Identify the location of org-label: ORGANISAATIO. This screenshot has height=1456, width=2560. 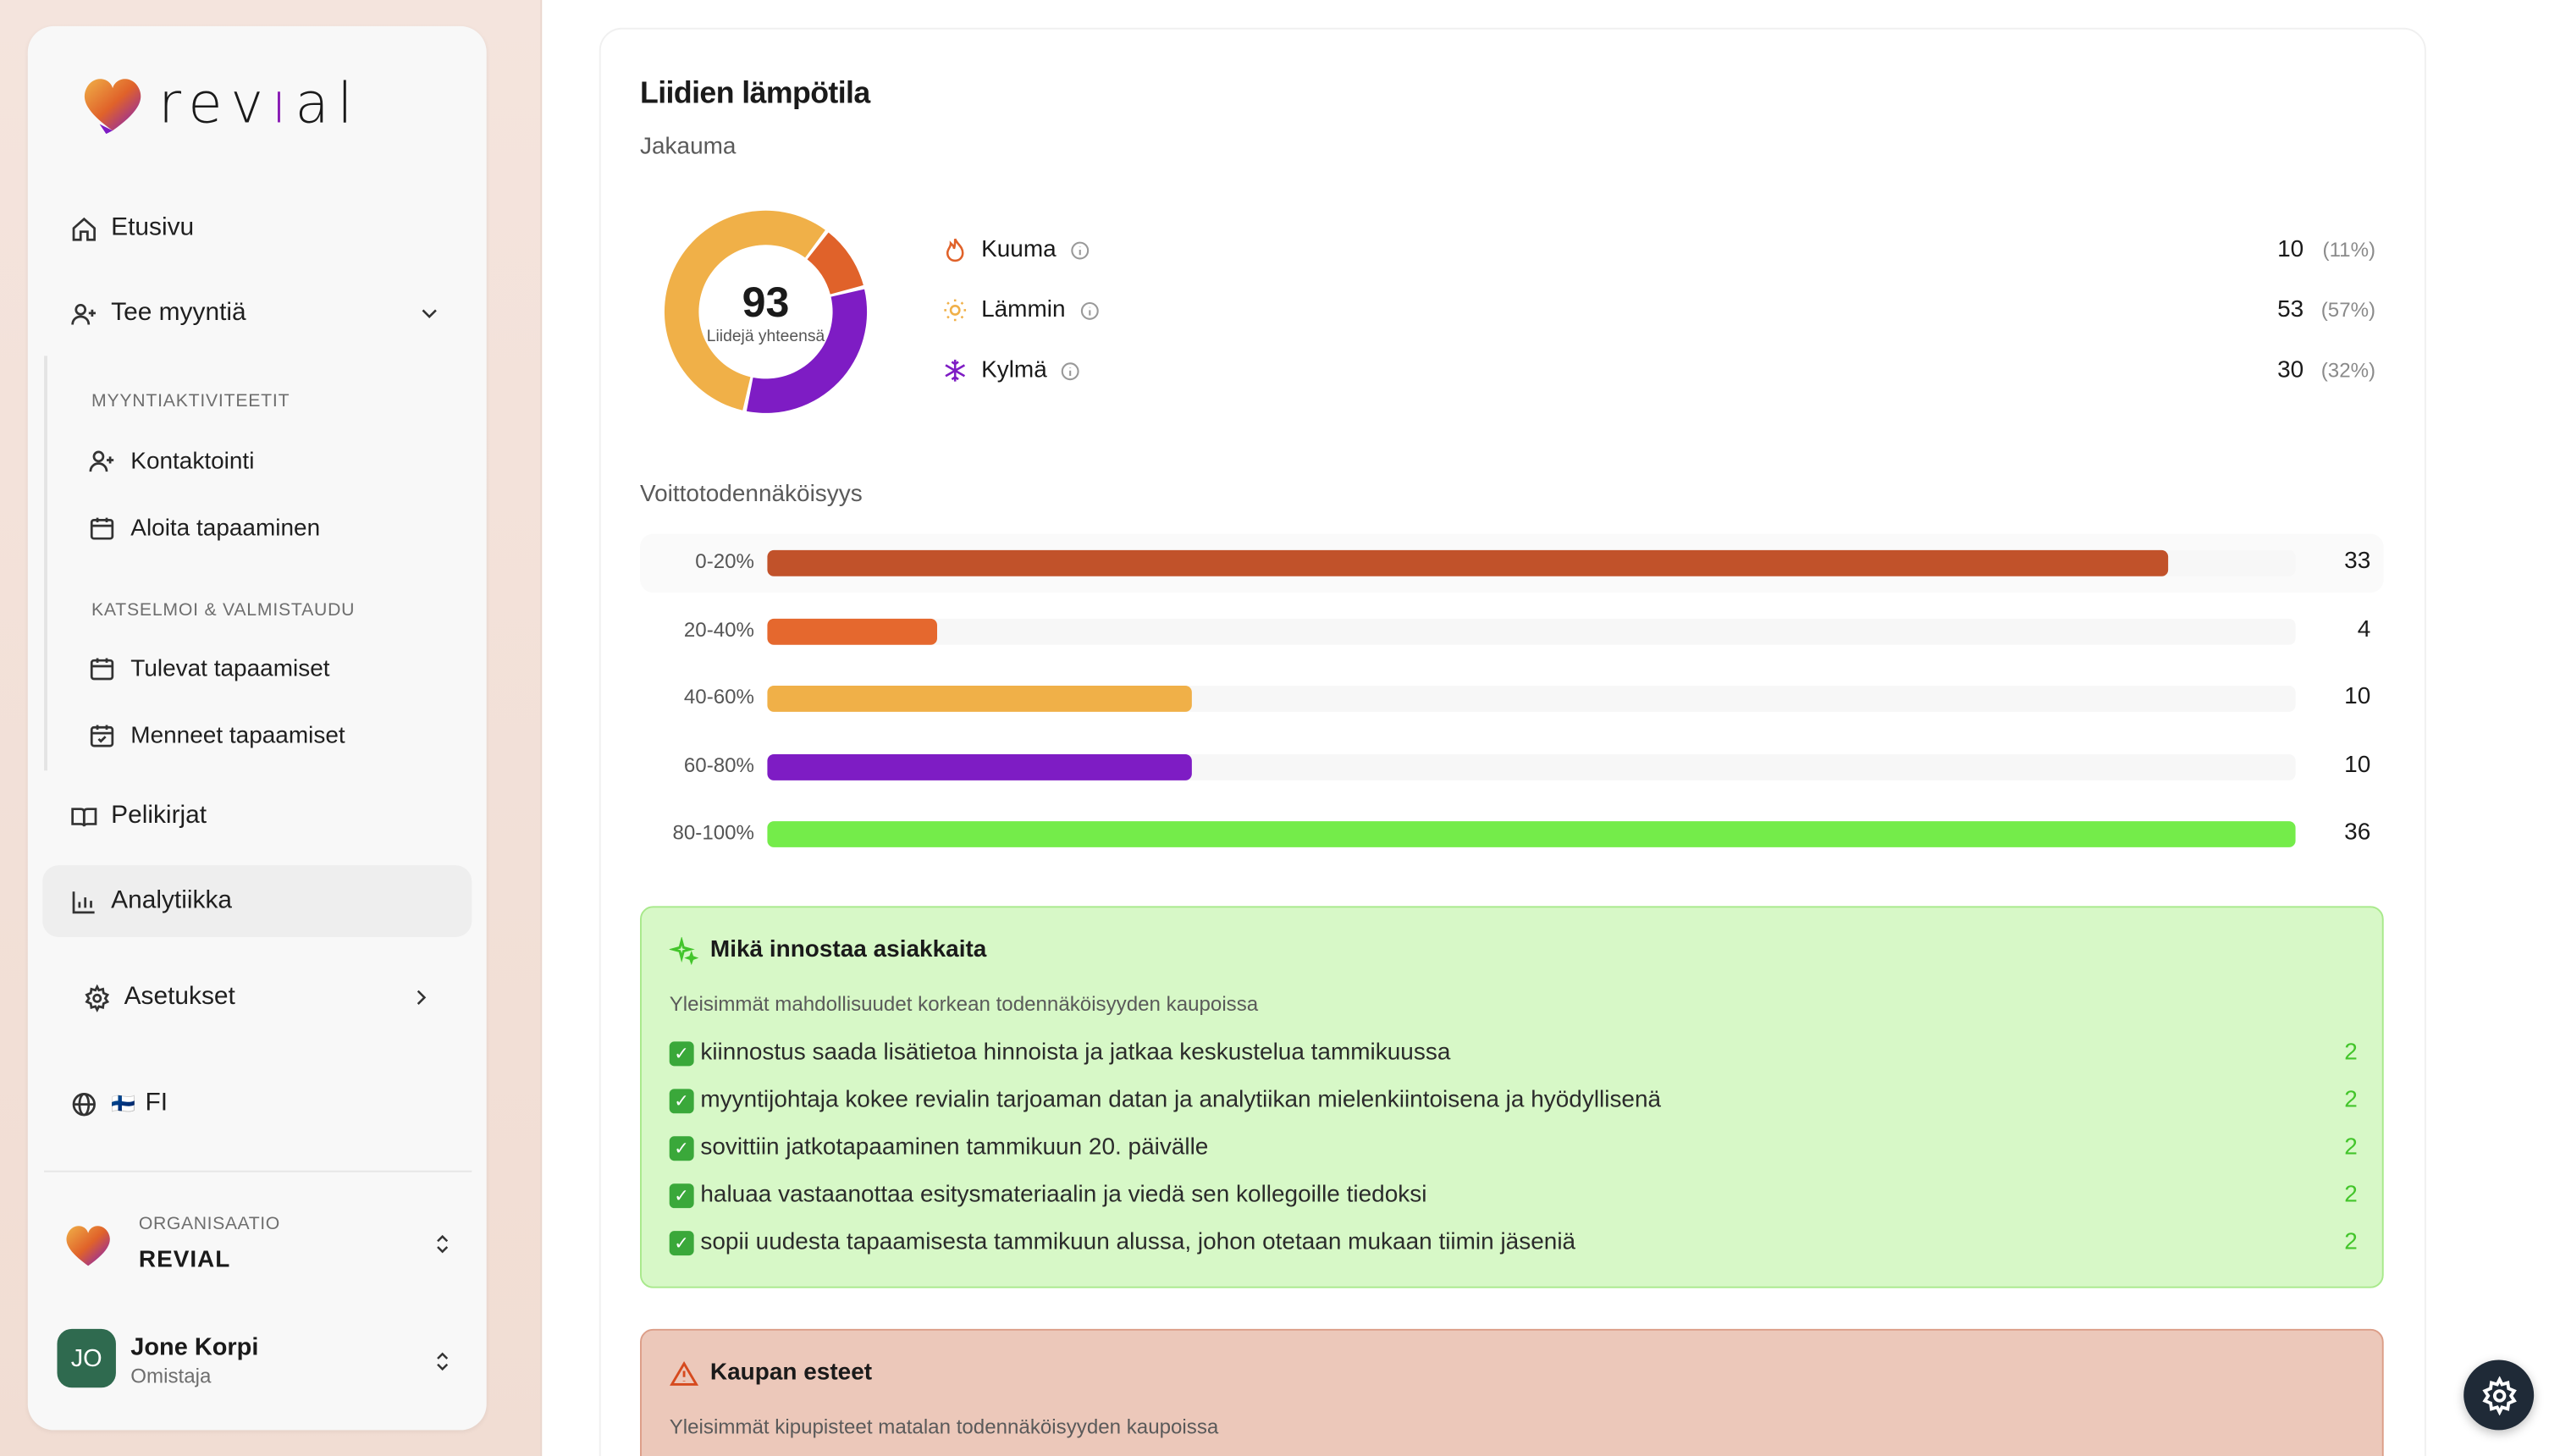
(209, 1224).